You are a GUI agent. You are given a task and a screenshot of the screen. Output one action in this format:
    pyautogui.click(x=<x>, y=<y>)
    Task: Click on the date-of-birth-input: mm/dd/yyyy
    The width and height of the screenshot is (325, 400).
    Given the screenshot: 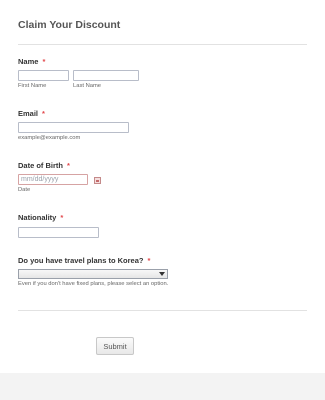 What is the action you would take?
    pyautogui.click(x=53, y=179)
    